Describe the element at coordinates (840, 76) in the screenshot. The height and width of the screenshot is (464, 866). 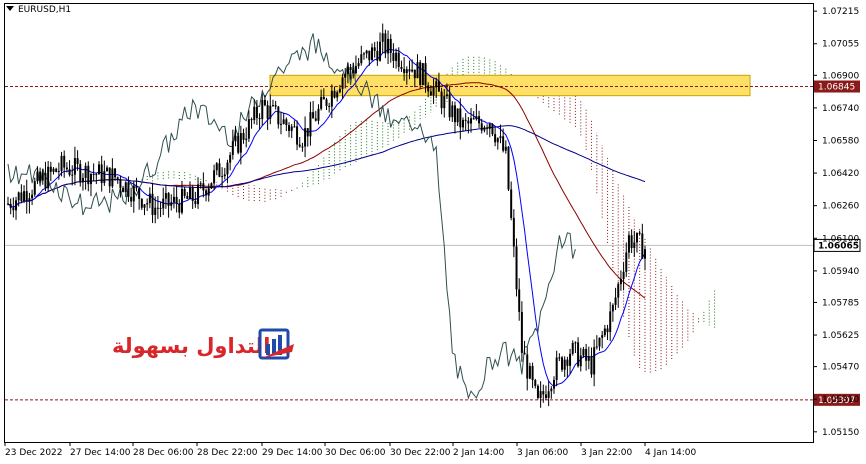
I see `y-tick-label: 1.06900` at that location.